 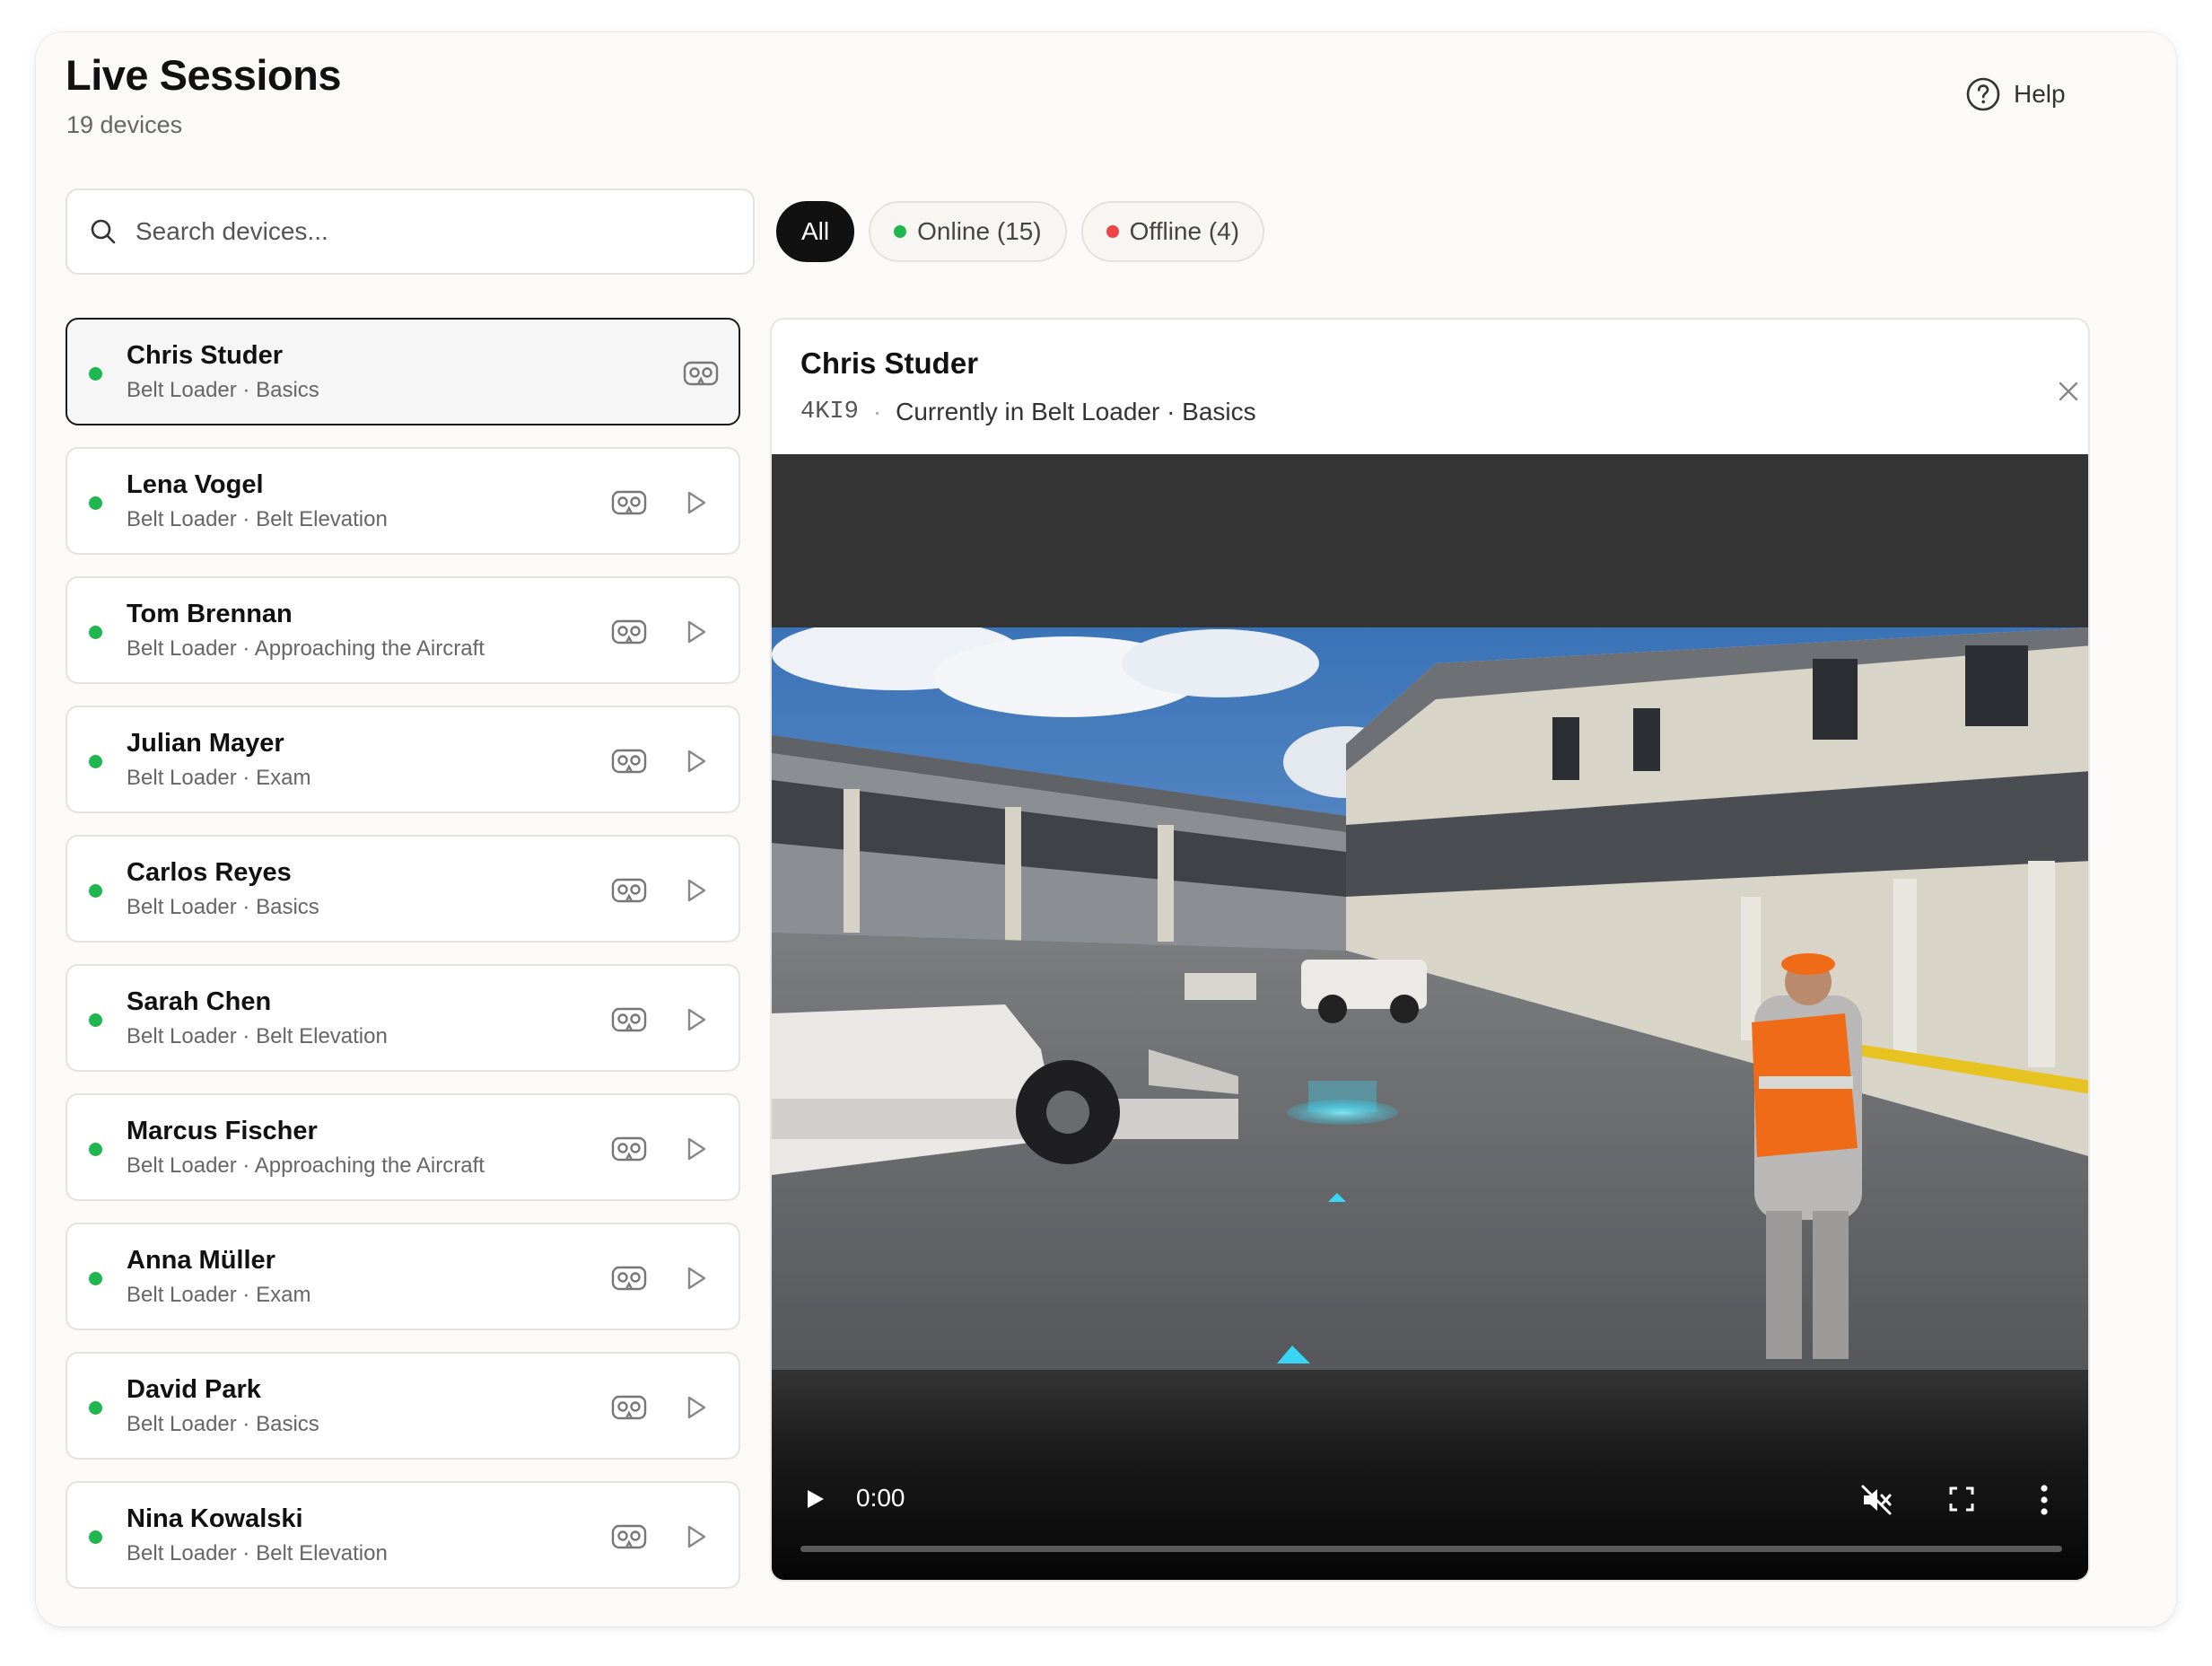 What do you see at coordinates (815, 1499) in the screenshot?
I see `video-play-icon` at bounding box center [815, 1499].